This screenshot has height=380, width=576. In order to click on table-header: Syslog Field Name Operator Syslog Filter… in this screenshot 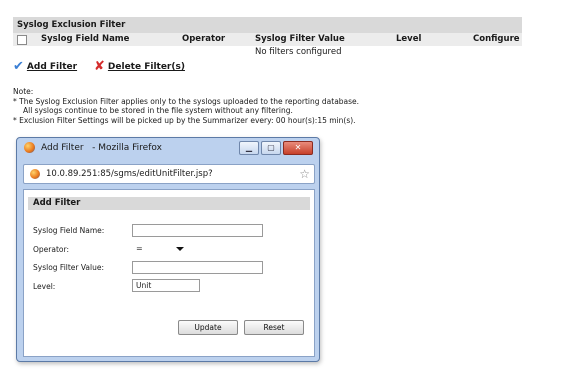, I will do `click(267, 39)`.